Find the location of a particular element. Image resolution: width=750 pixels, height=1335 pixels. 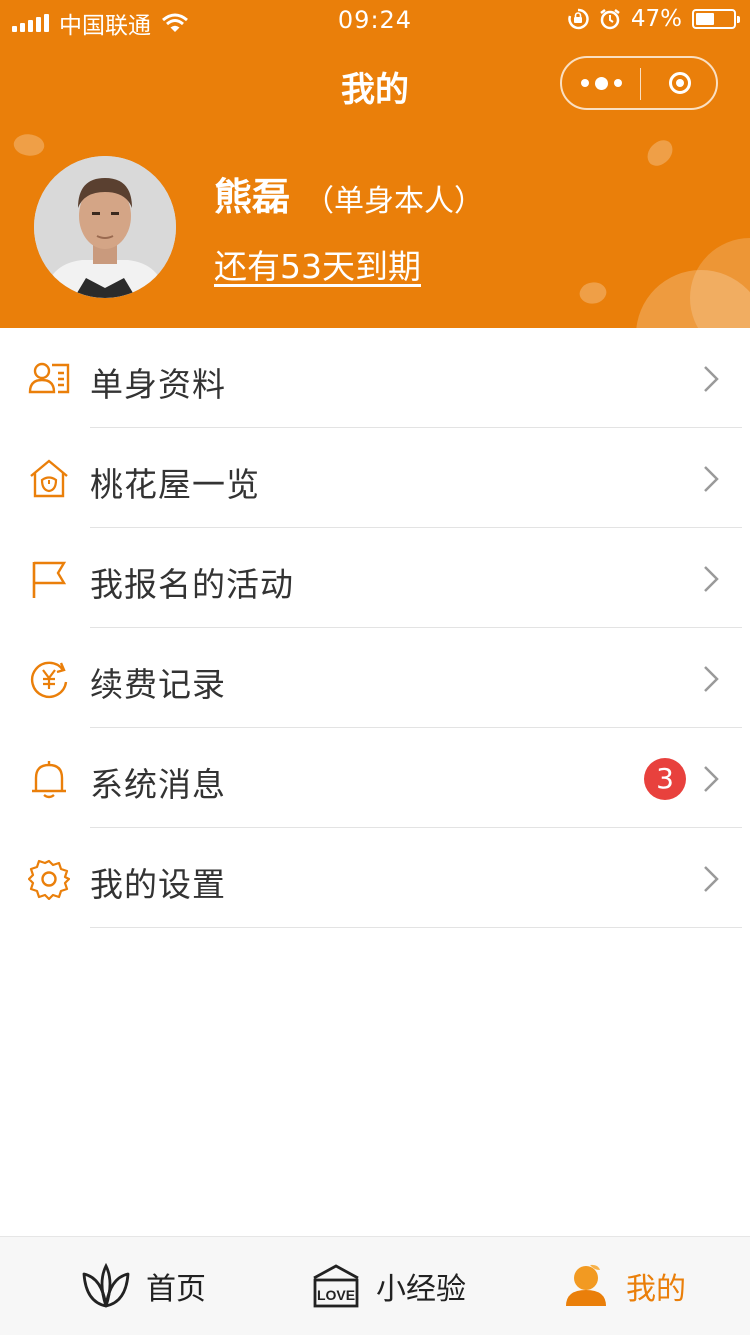

avatar is located at coordinates (105, 227).